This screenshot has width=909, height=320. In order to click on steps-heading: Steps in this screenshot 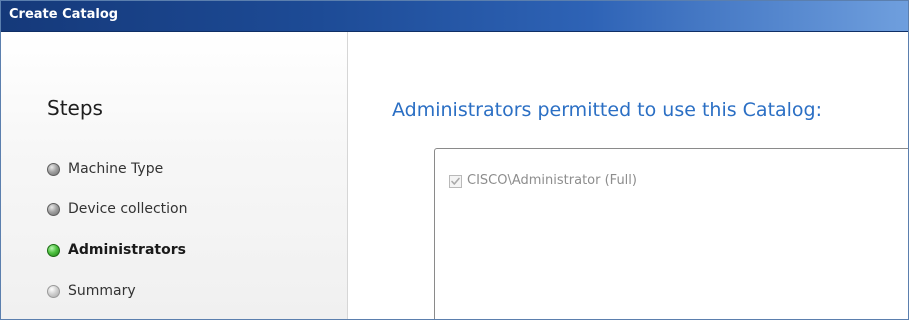, I will do `click(75, 108)`.